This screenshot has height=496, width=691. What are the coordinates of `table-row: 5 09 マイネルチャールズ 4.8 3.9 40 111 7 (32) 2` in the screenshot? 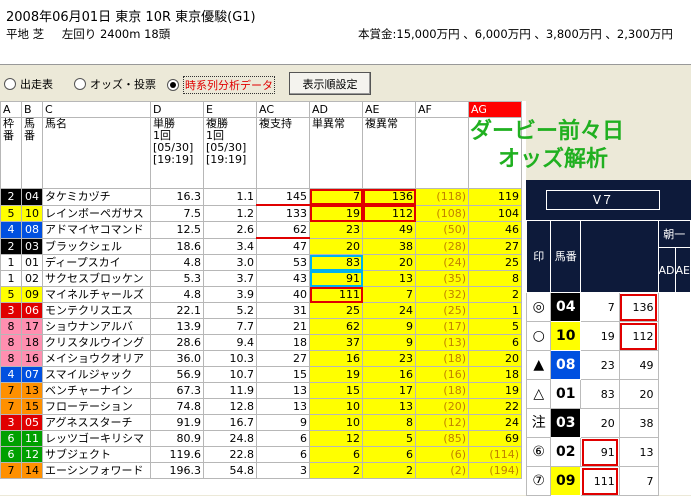 It's located at (261, 294).